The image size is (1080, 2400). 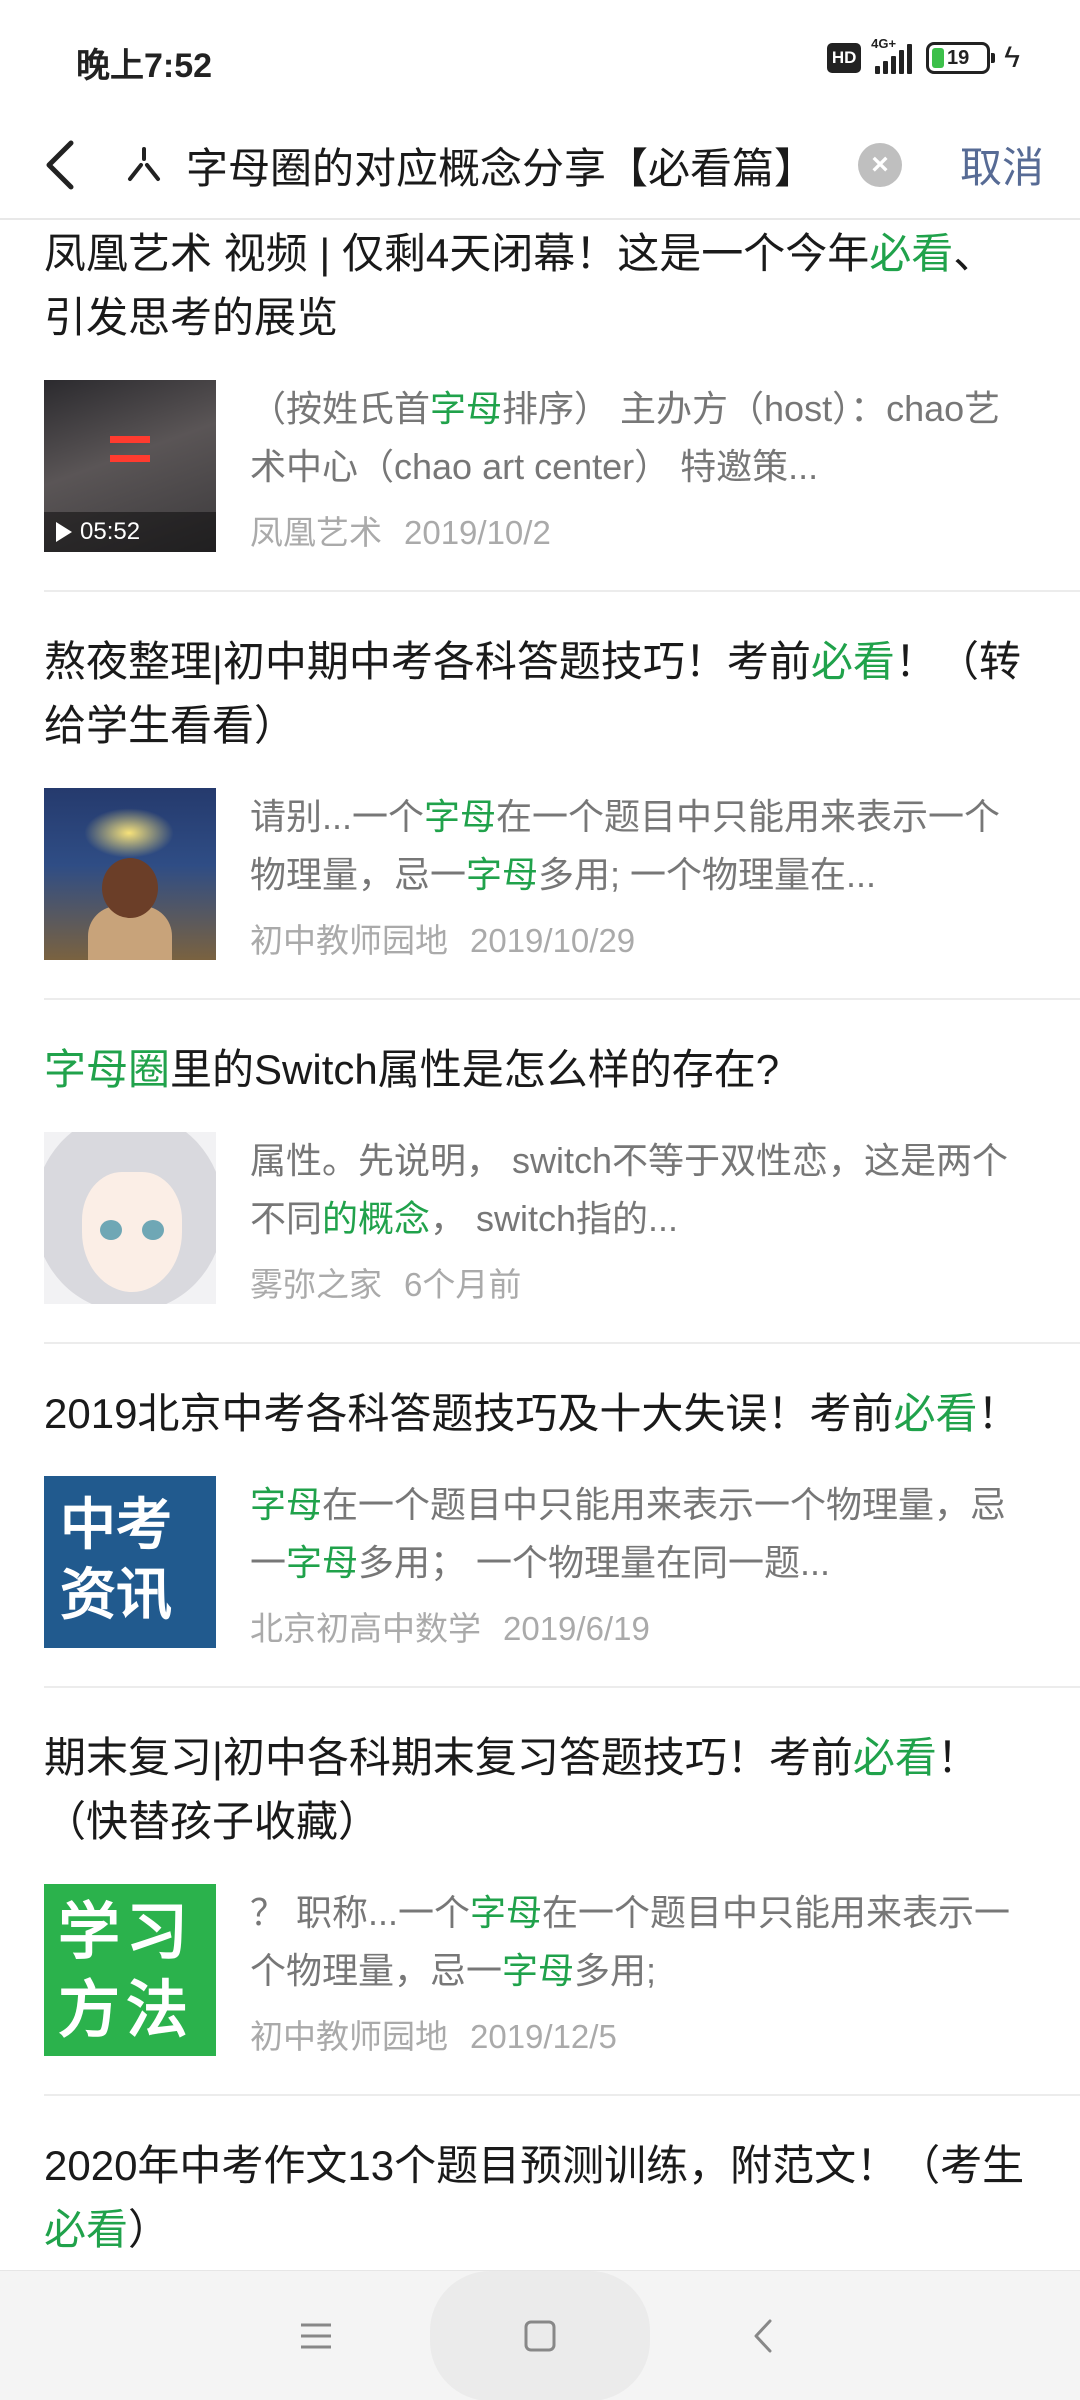 What do you see at coordinates (540, 286) in the screenshot?
I see `result-title: 凤凰艺术 视频 | 仅剩4天闭幕！这是一个今年必看、引发思考的展览` at bounding box center [540, 286].